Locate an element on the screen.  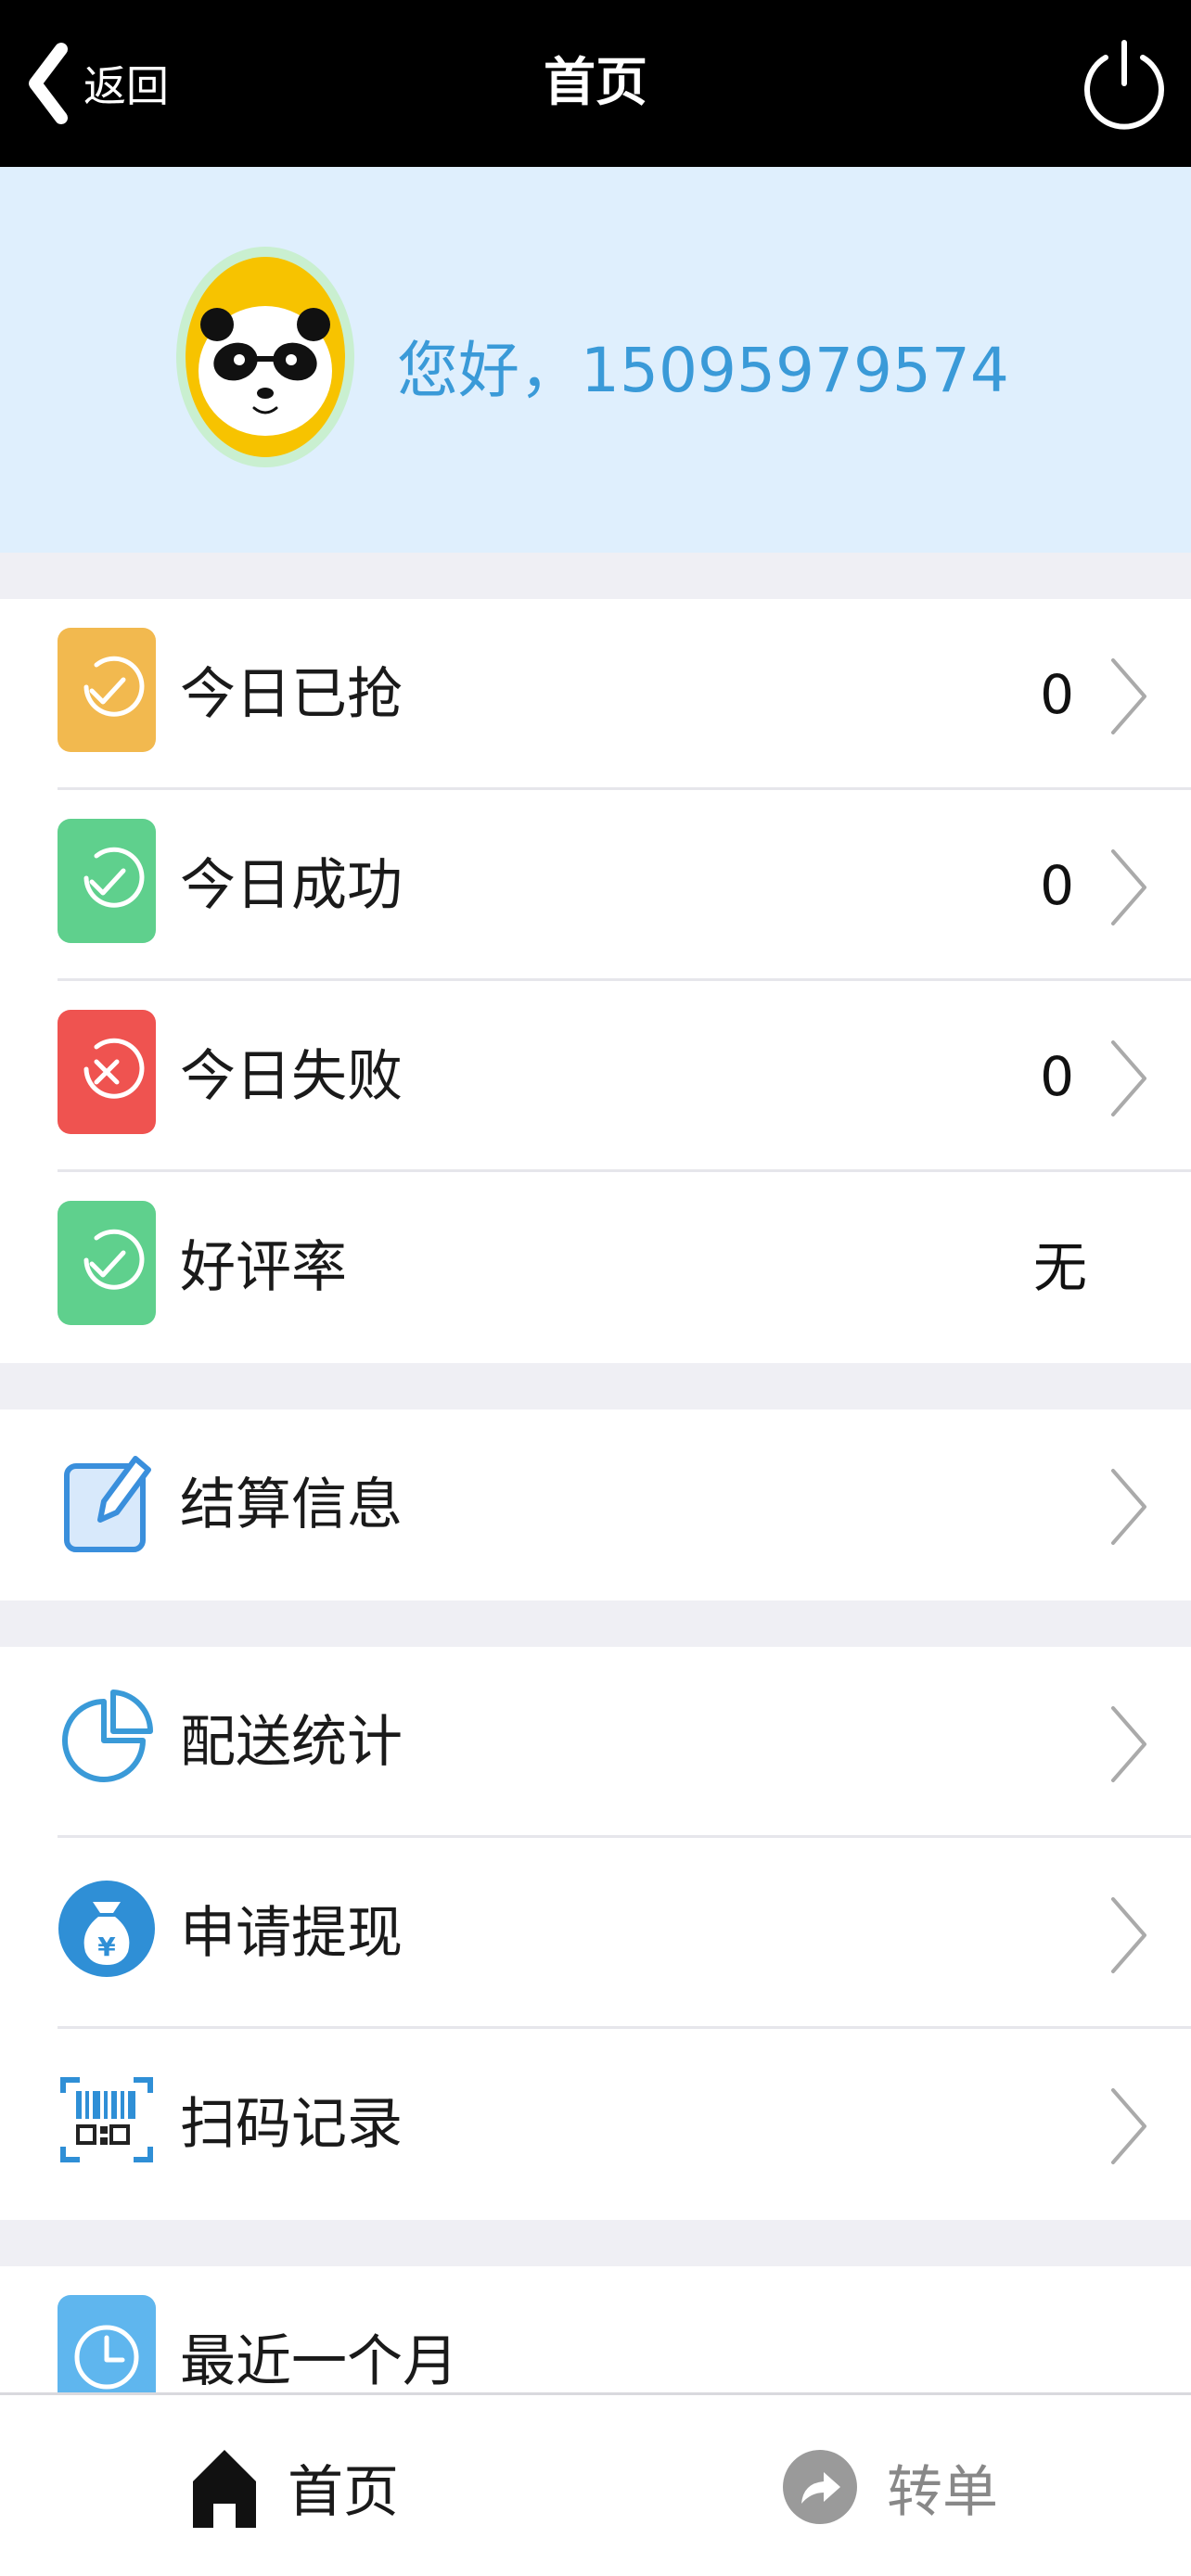
stat-label: 好评率 is located at coordinates (263, 1267).